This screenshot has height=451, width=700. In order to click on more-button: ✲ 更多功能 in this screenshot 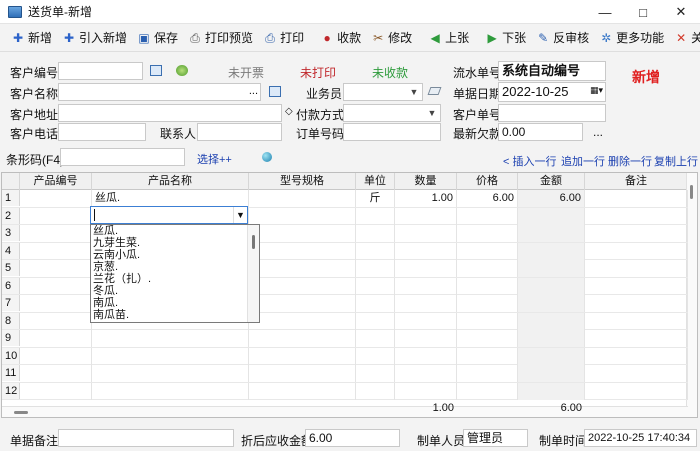, I will do `click(631, 38)`.